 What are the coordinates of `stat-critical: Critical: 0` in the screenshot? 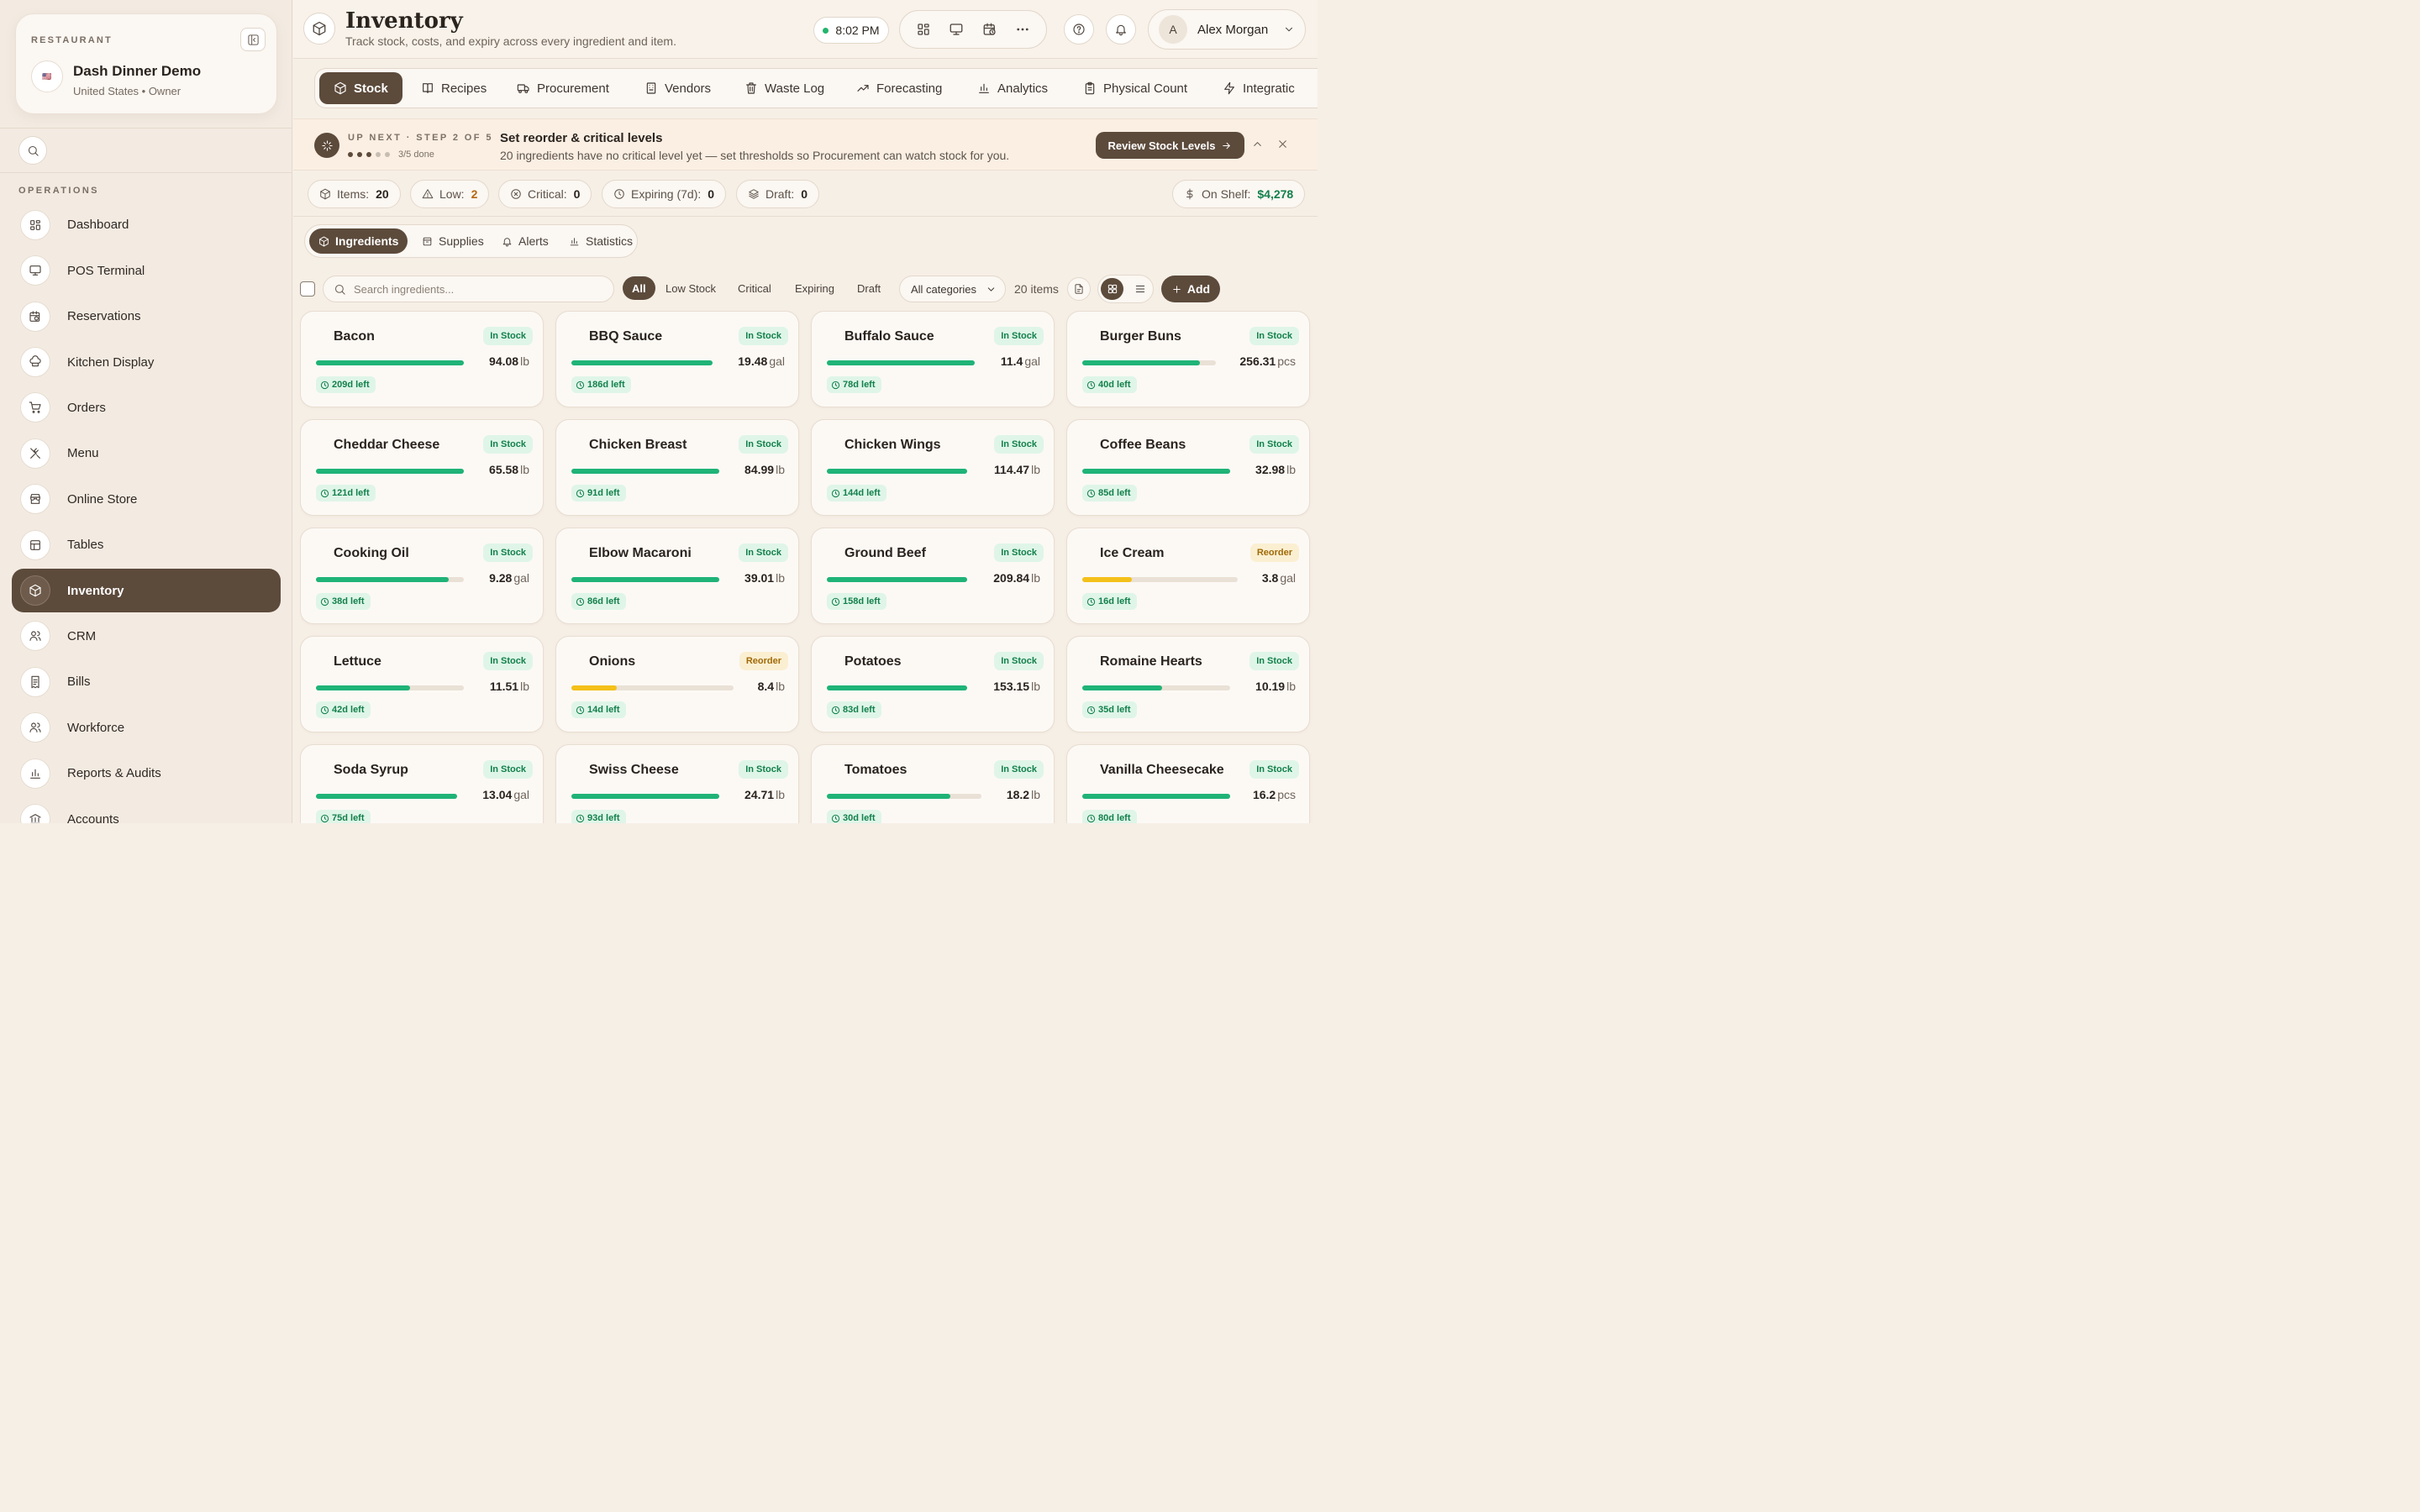 It's located at (545, 194).